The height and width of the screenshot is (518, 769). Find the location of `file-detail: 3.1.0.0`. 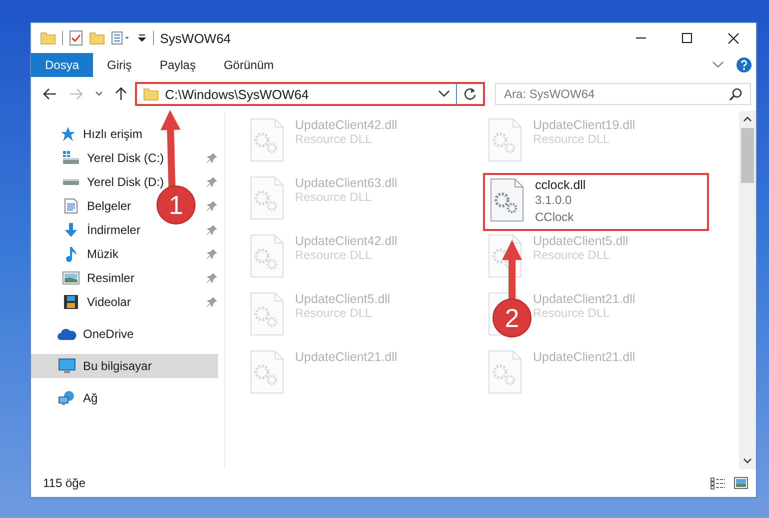

file-detail: 3.1.0.0 is located at coordinates (554, 200).